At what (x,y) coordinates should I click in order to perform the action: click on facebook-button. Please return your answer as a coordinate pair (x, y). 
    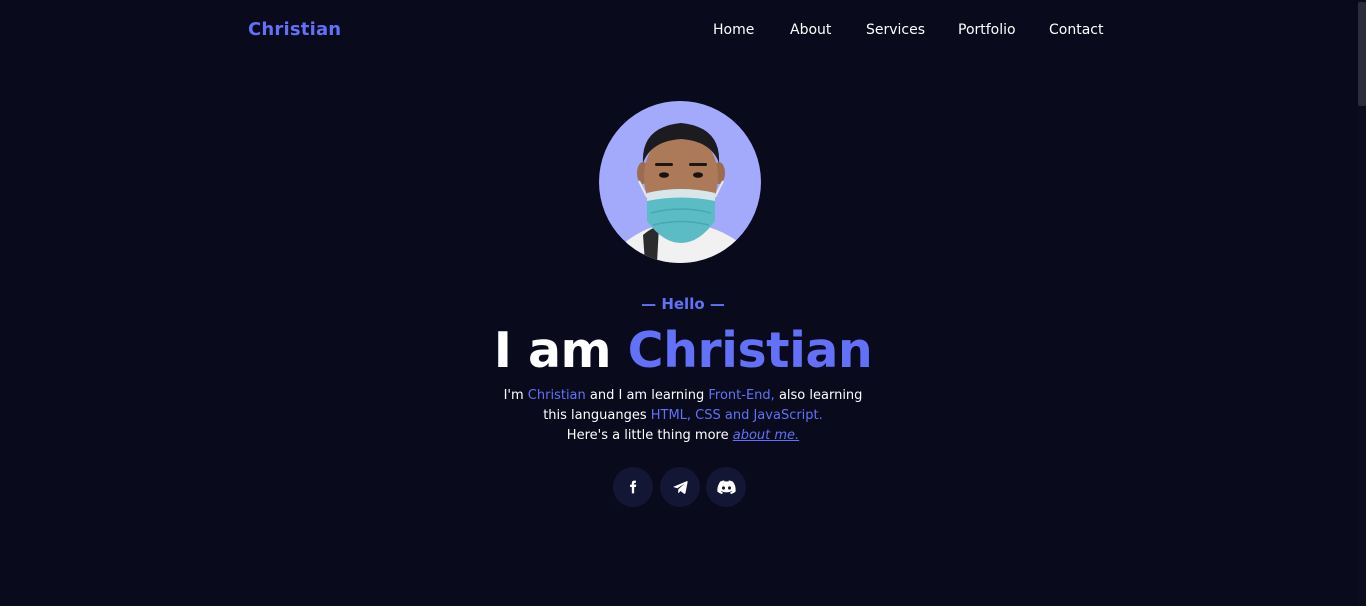
    Looking at the image, I should click on (633, 487).